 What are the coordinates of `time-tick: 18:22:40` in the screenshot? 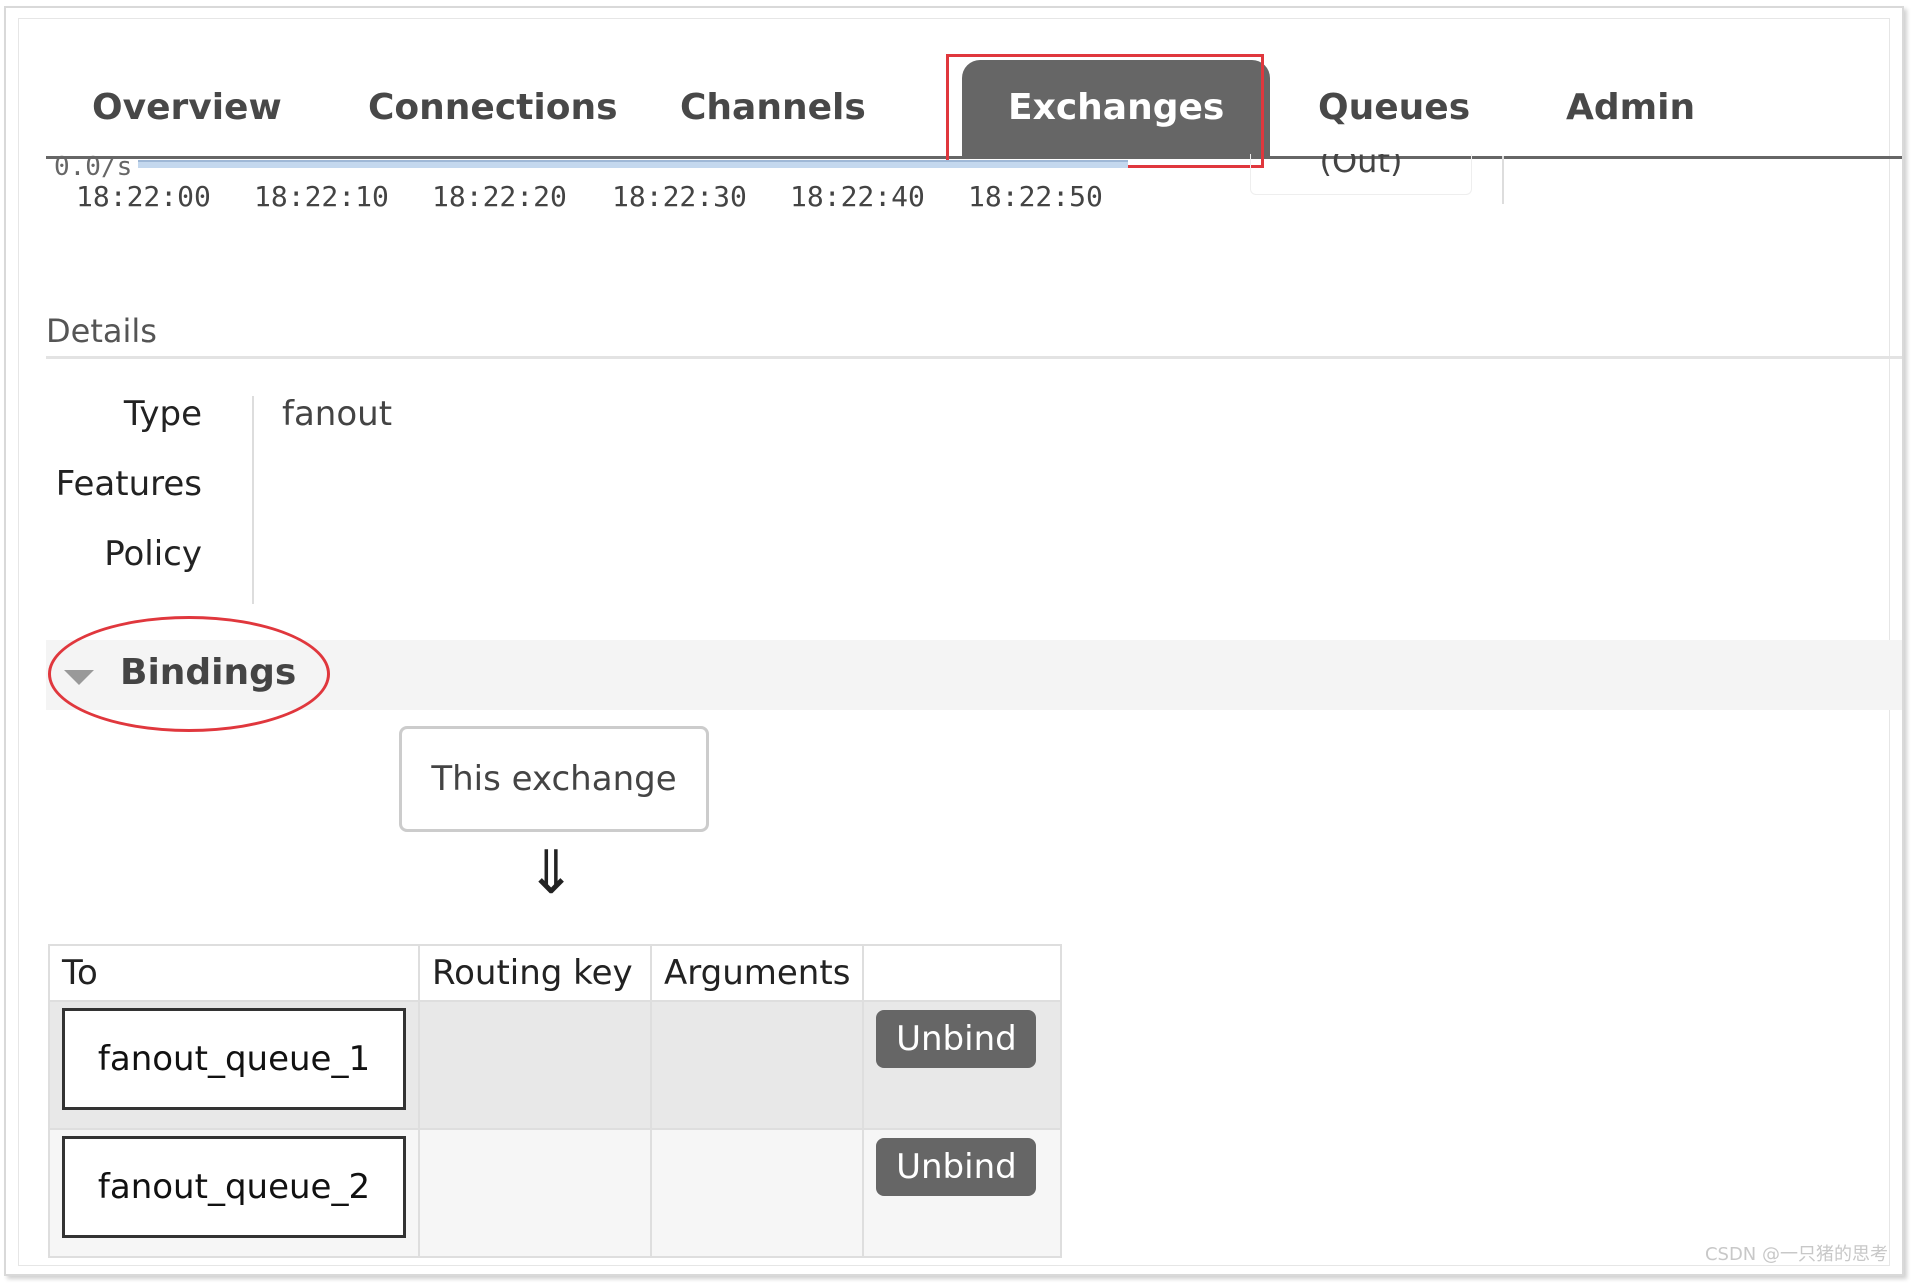 It's located at (857, 196).